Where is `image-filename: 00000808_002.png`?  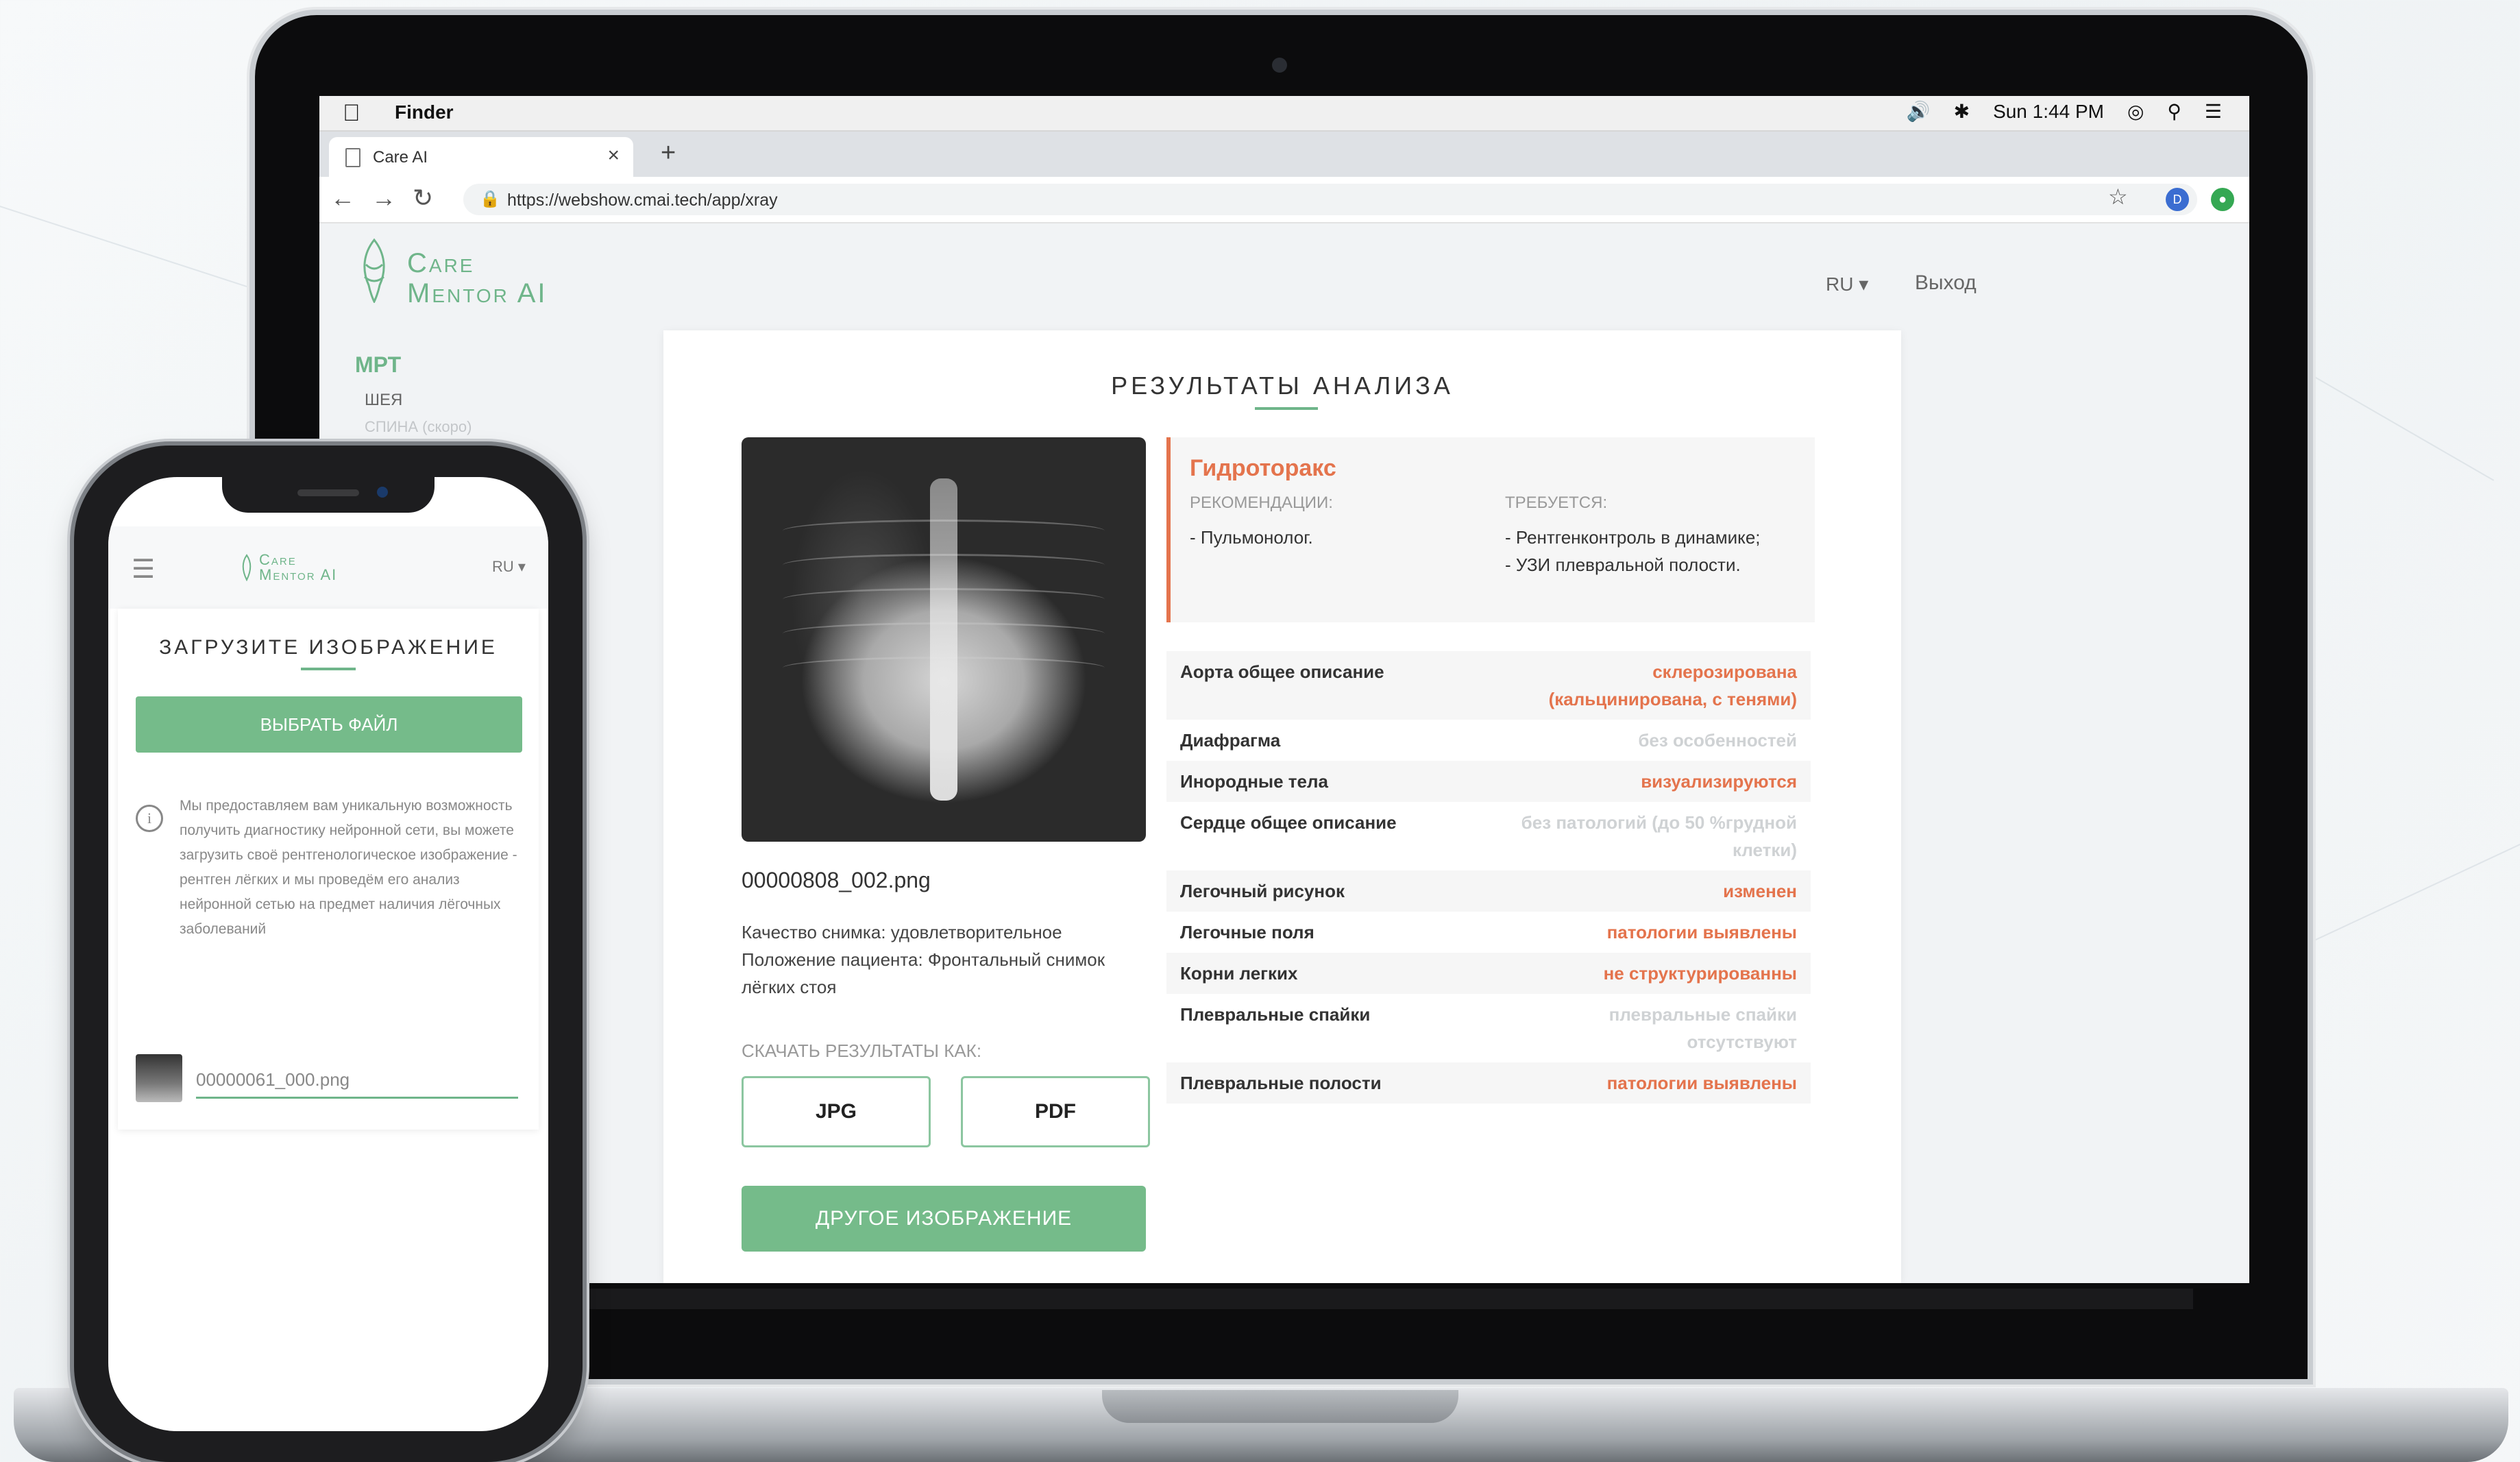 image-filename: 00000808_002.png is located at coordinates (836, 880).